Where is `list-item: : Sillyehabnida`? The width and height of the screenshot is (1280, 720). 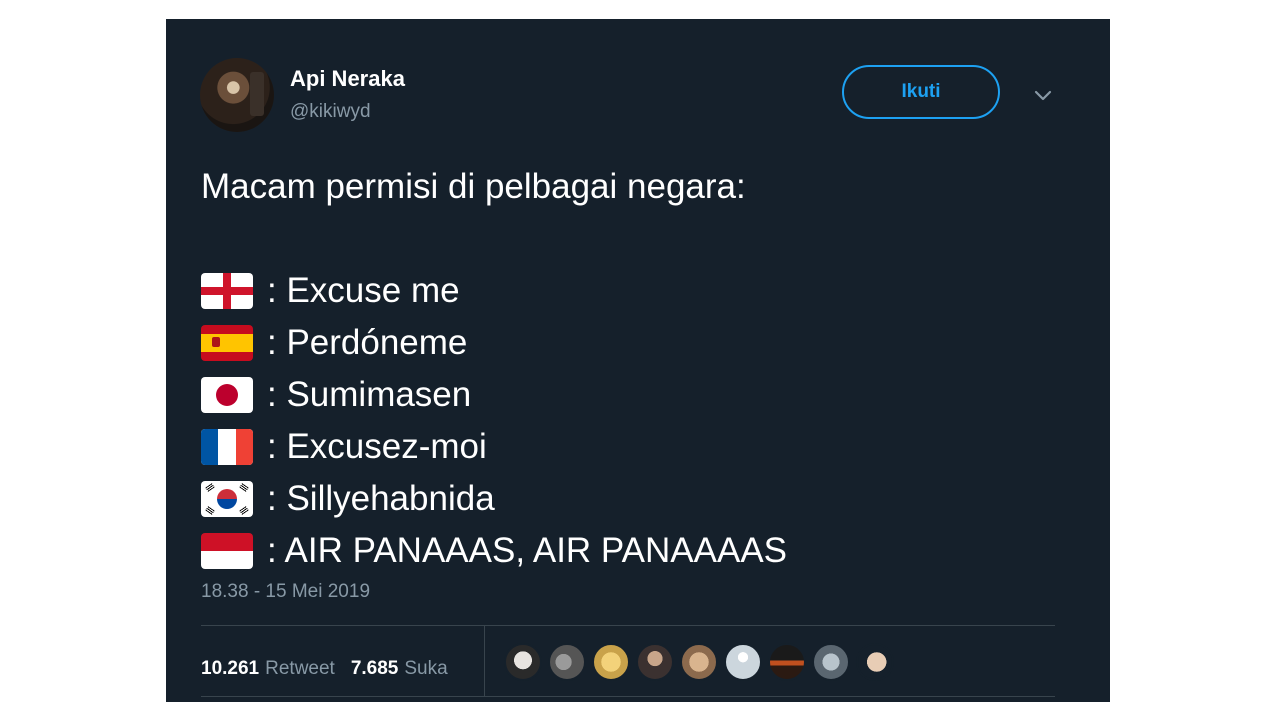 list-item: : Sillyehabnida is located at coordinates (641, 499).